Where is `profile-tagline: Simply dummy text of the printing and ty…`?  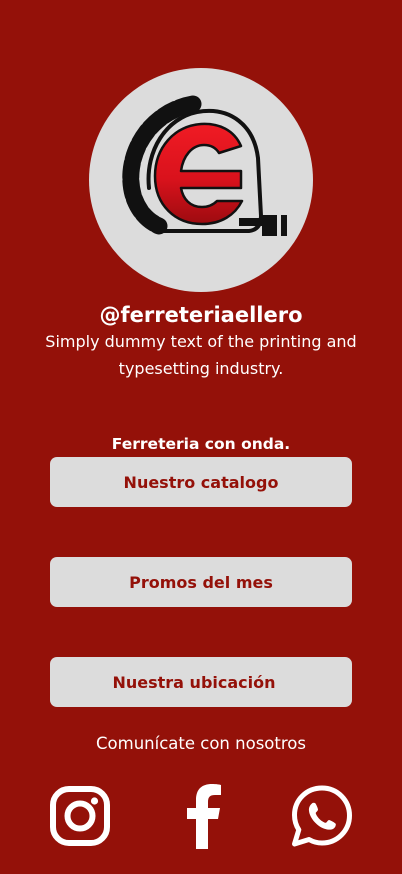
profile-tagline: Simply dummy text of the printing and ty… is located at coordinates (201, 355).